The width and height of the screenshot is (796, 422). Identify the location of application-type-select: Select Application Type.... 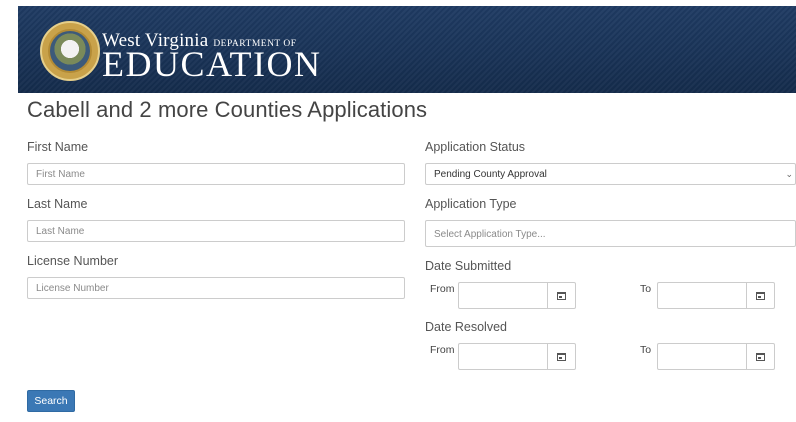
(610, 233).